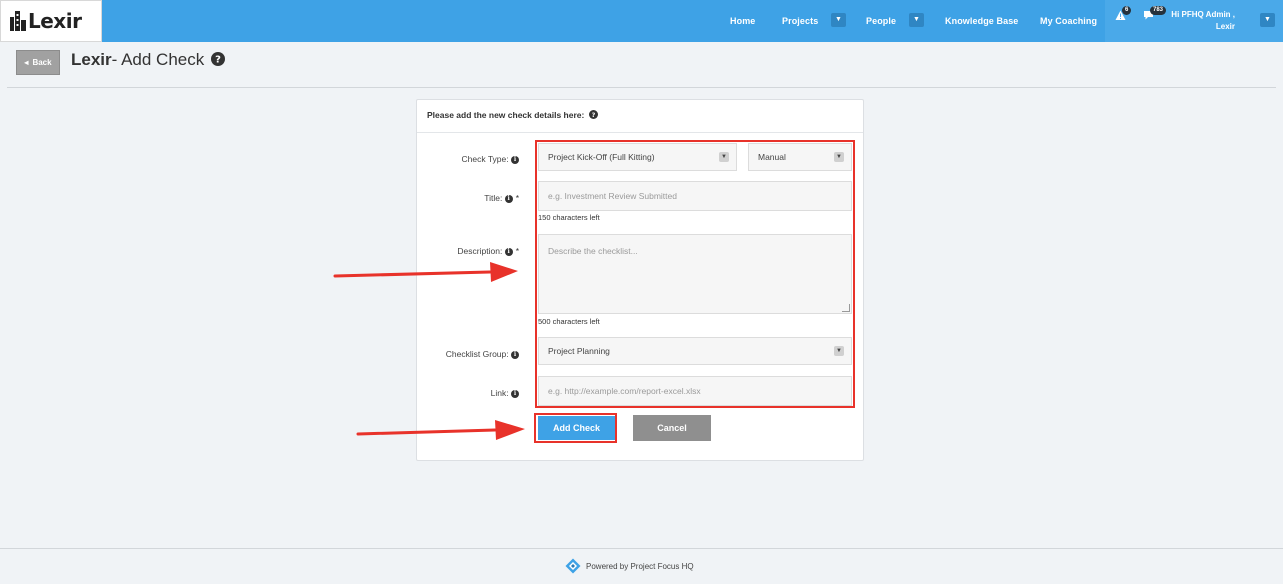 The image size is (1283, 584). I want to click on checklist-group-label: Checklist Group: i, so click(482, 354).